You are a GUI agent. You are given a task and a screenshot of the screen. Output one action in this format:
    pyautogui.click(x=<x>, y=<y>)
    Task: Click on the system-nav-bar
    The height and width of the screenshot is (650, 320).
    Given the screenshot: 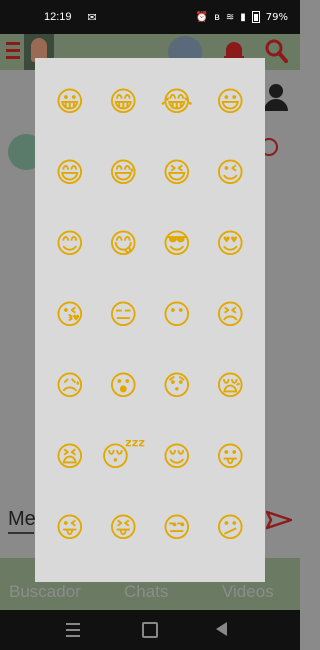 What is the action you would take?
    pyautogui.click(x=150, y=630)
    